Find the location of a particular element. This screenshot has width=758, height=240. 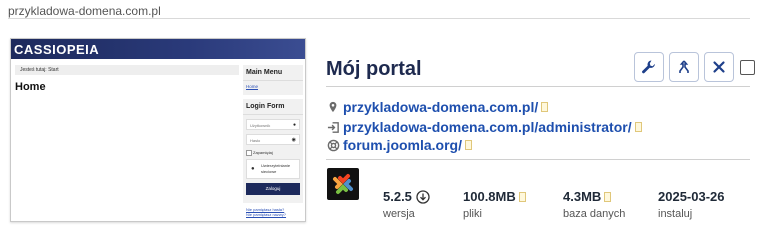

joomla-logo-icon is located at coordinates (343, 184).